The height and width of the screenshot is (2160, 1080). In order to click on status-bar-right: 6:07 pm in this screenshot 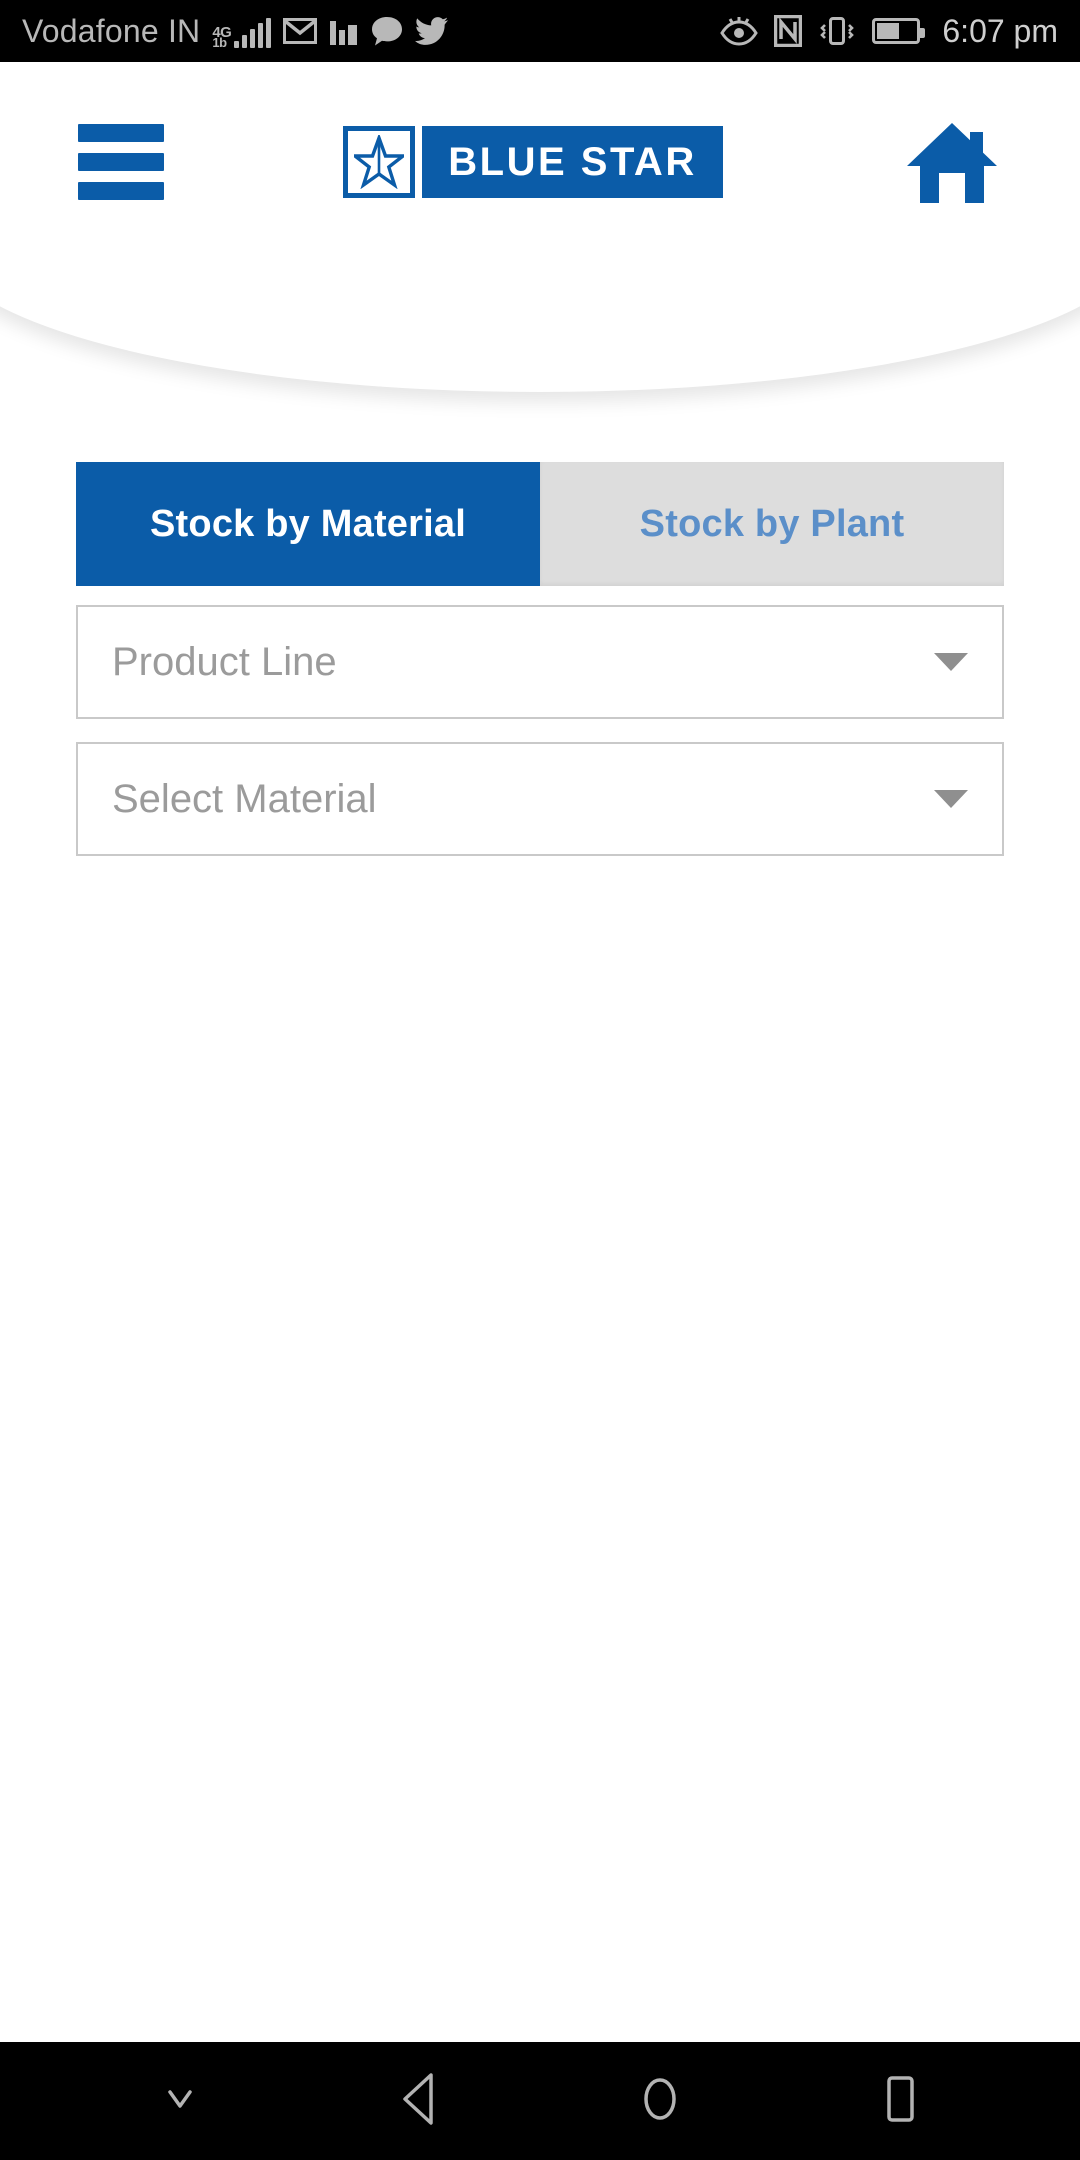, I will do `click(889, 31)`.